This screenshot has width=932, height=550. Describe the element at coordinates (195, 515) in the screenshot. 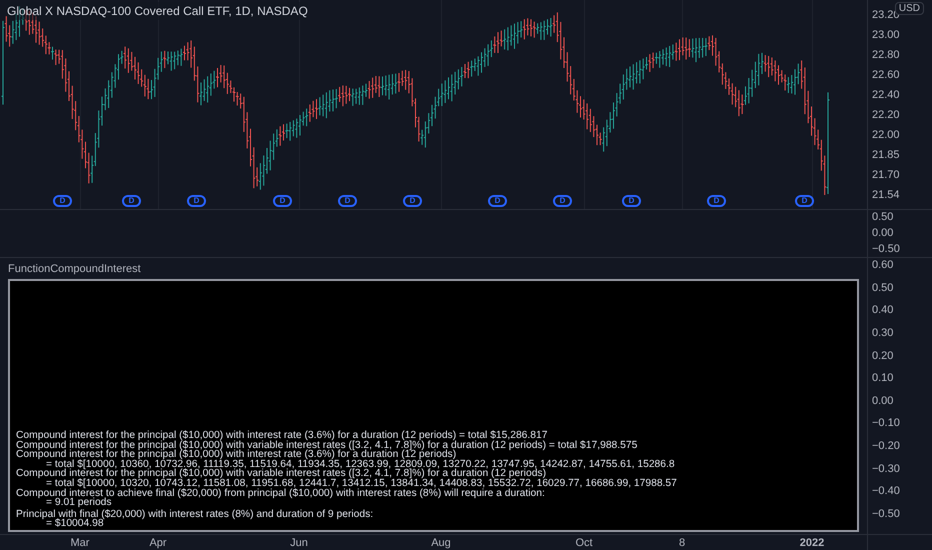

I see `output-line: Principal with final ($20,000) with interest rates (8%) and duration of 9 periods:` at that location.